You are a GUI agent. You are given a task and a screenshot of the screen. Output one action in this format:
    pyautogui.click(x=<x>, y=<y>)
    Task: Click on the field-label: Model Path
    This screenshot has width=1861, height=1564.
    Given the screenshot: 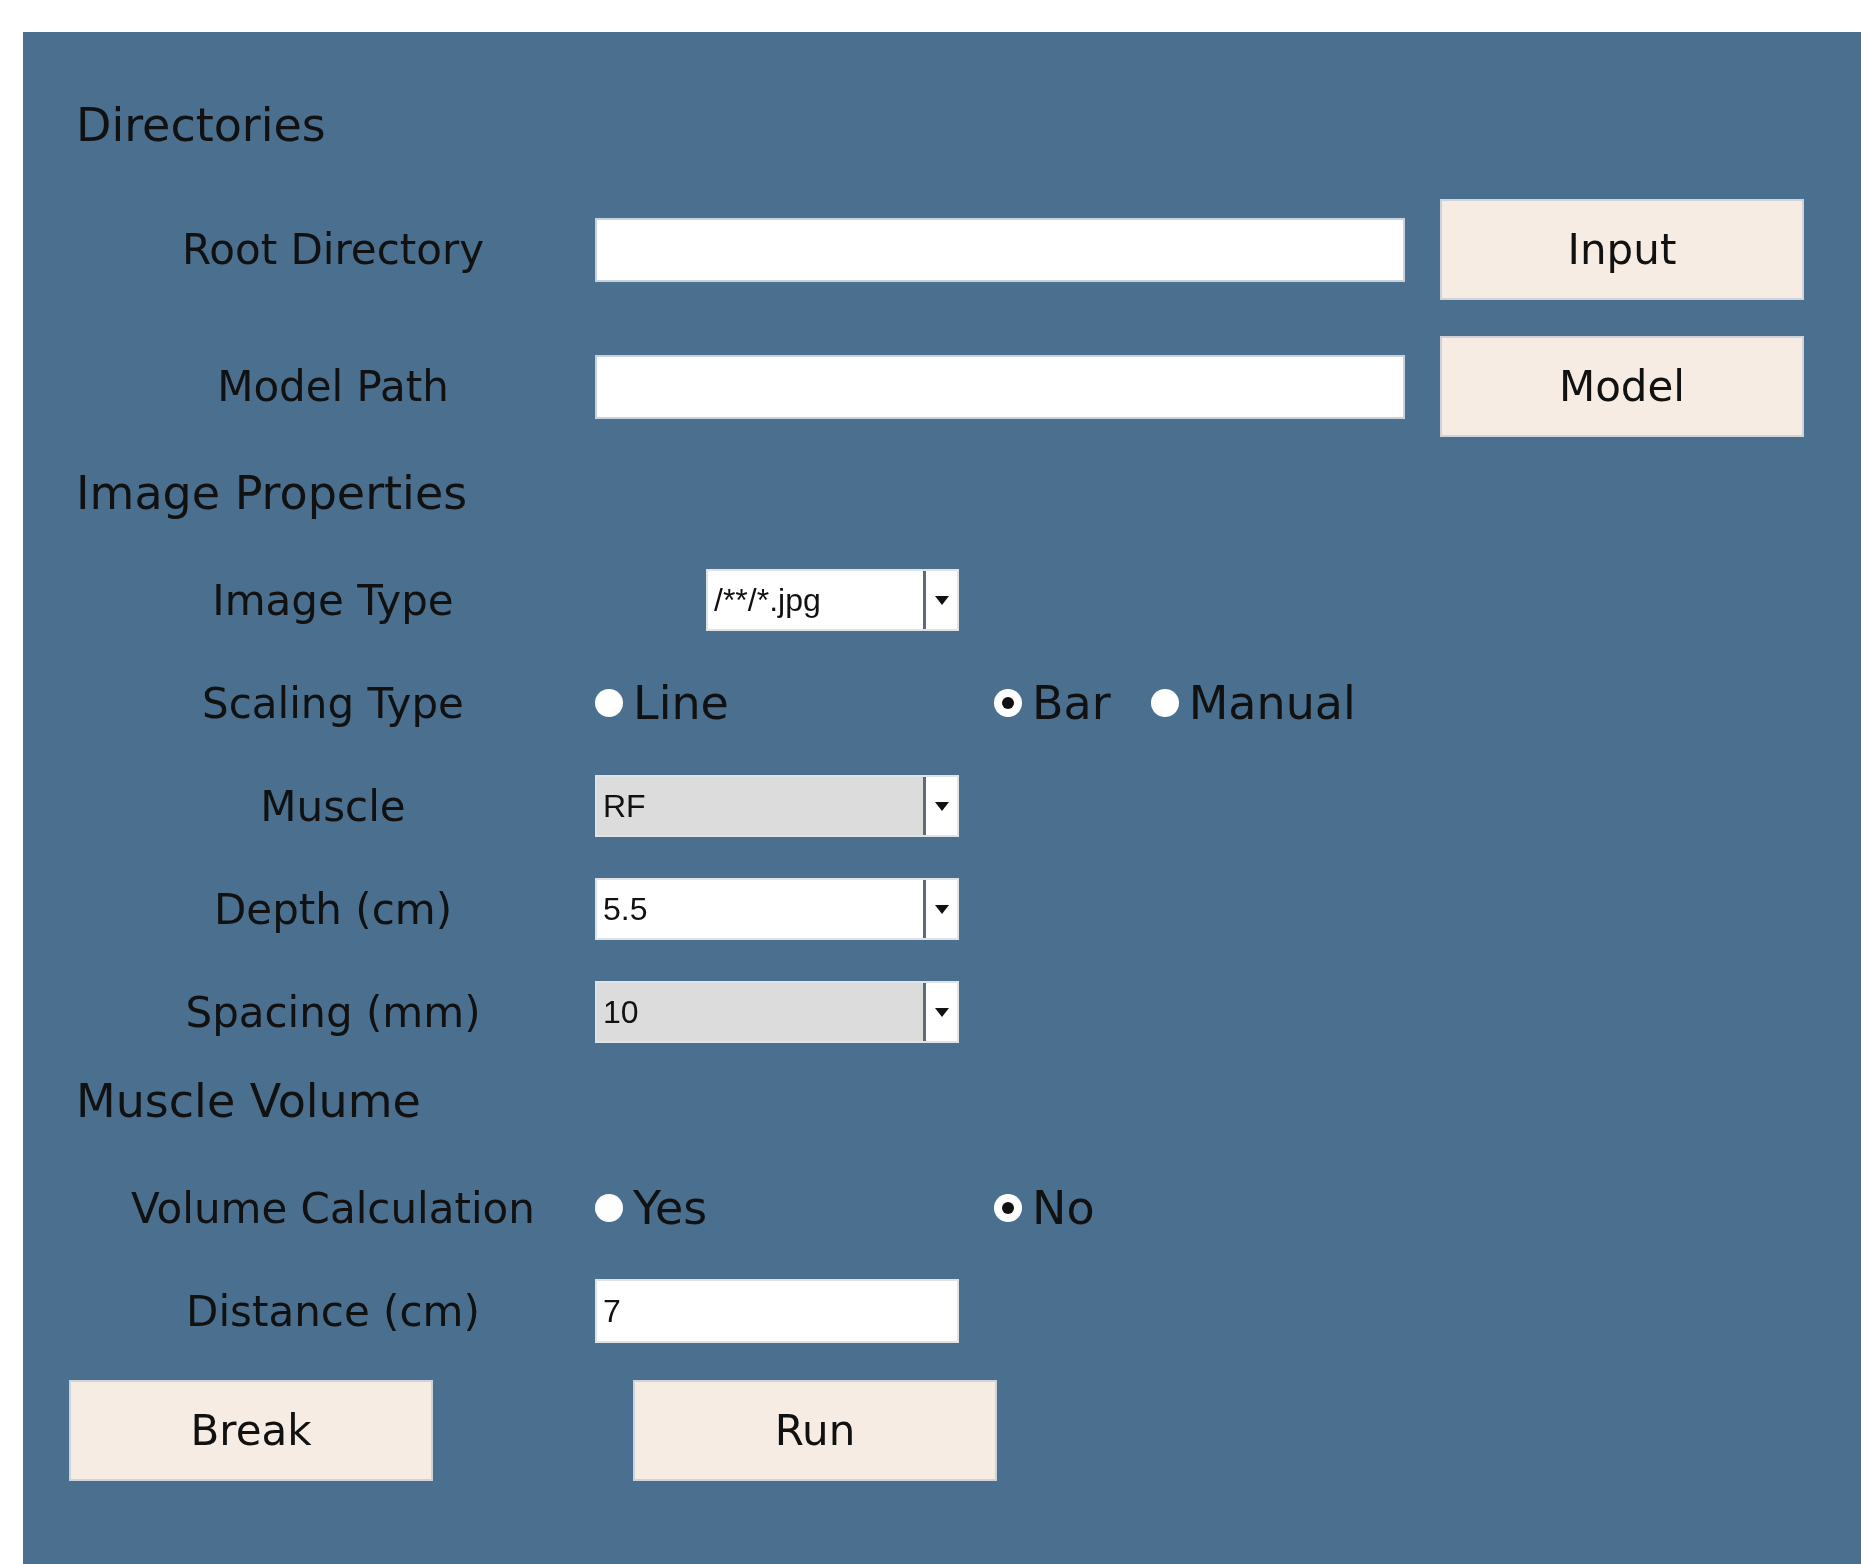 What is the action you would take?
    pyautogui.click(x=333, y=387)
    